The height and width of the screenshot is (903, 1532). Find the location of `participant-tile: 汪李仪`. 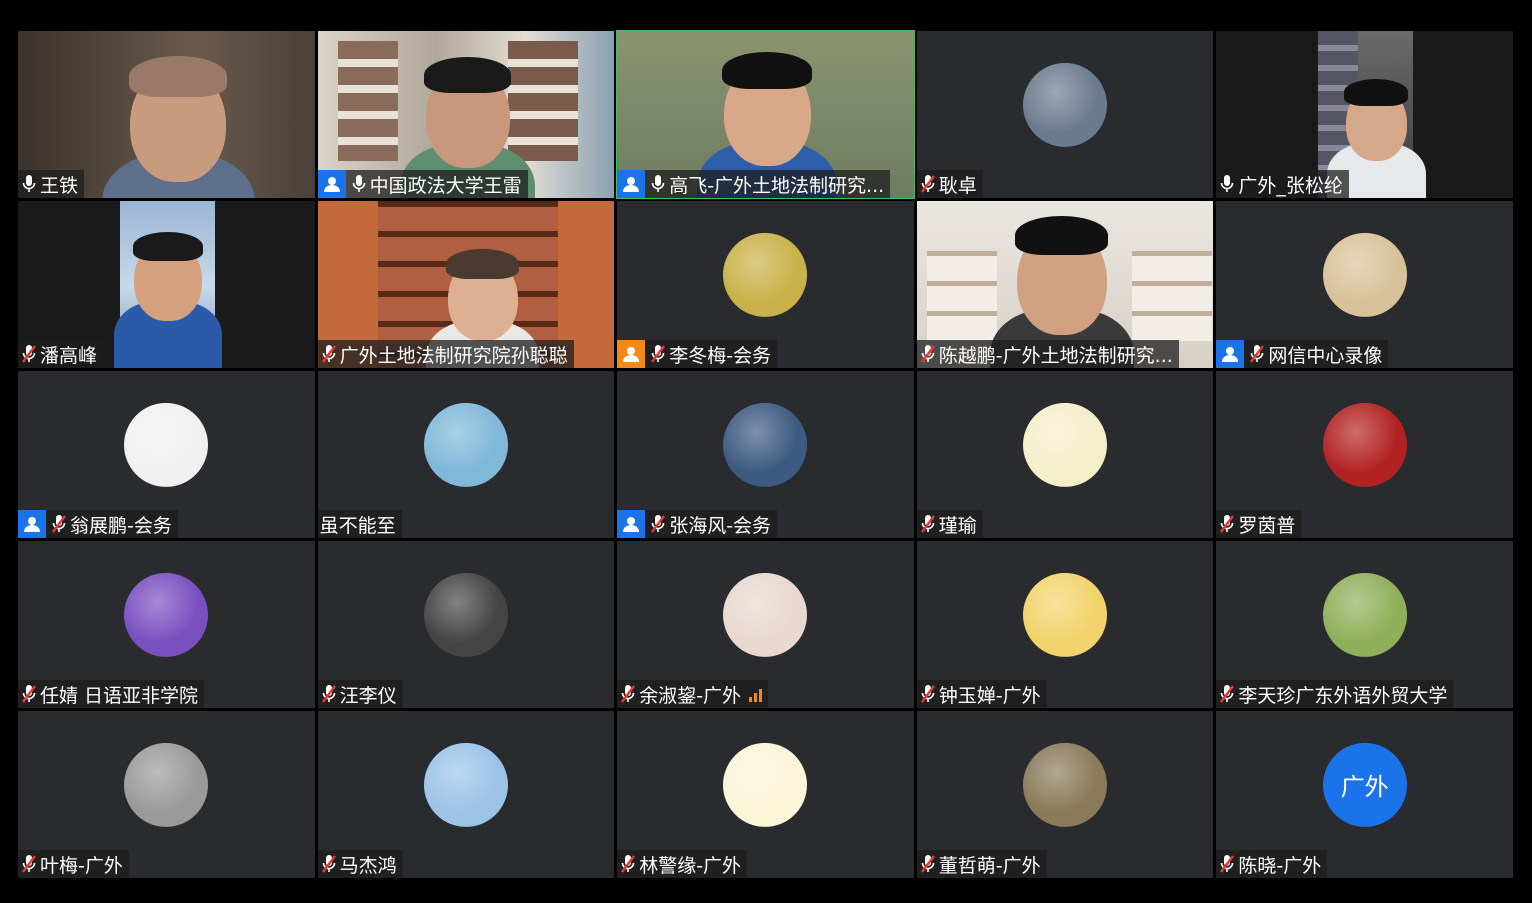

participant-tile: 汪李仪 is located at coordinates (466, 624).